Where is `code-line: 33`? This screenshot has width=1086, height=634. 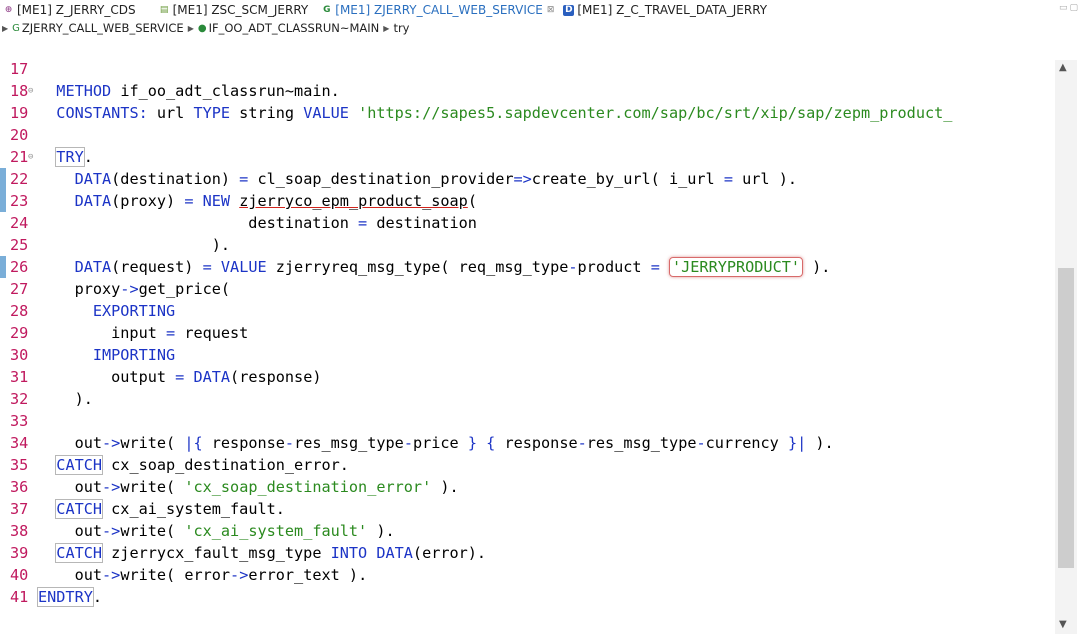 code-line: 33 is located at coordinates (534, 421).